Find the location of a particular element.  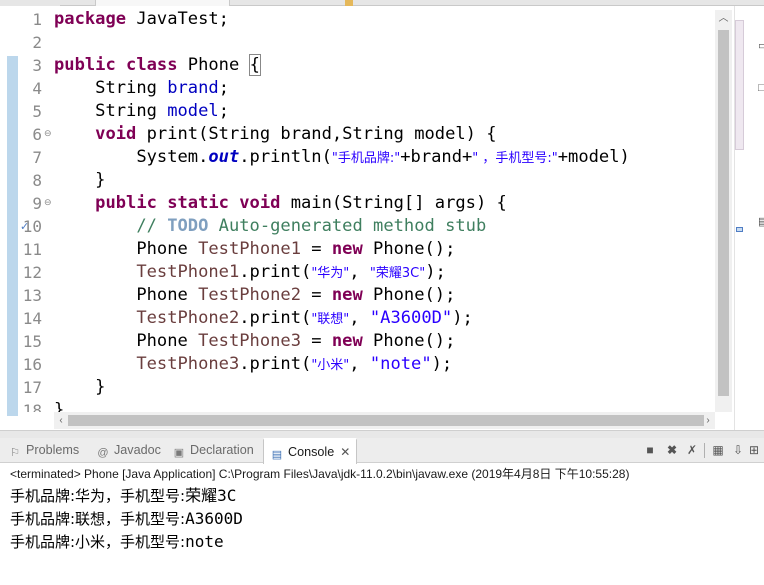

code-line: String brand; is located at coordinates (162, 88).